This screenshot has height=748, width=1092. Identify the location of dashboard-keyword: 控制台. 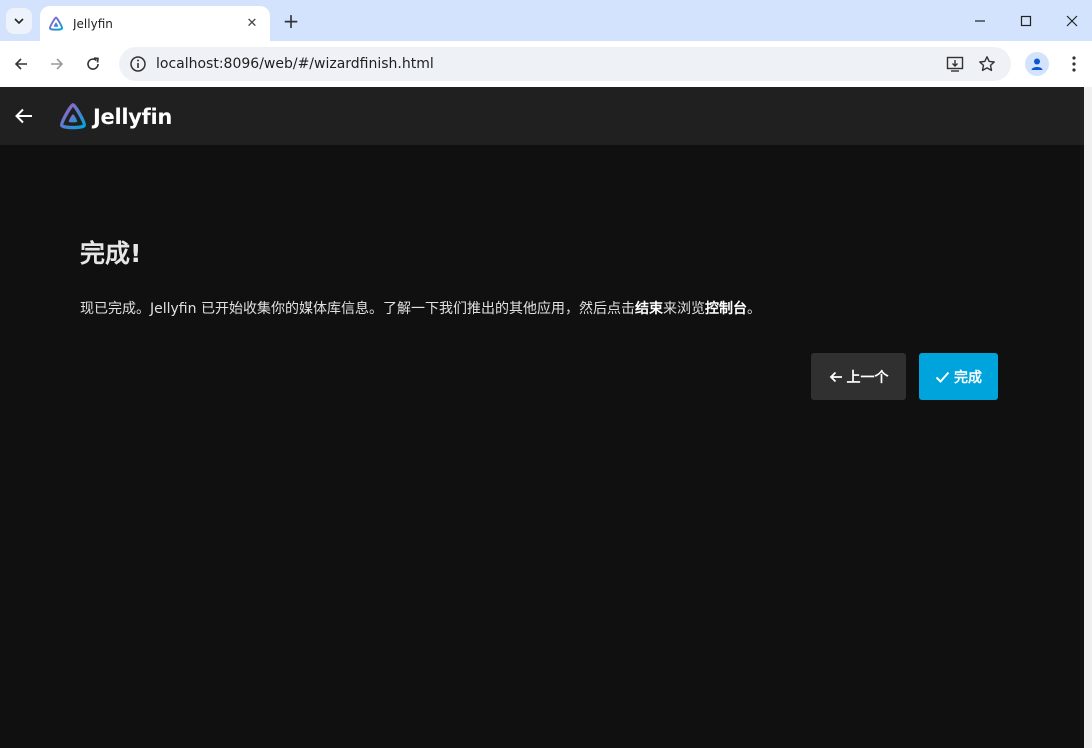
(725, 309).